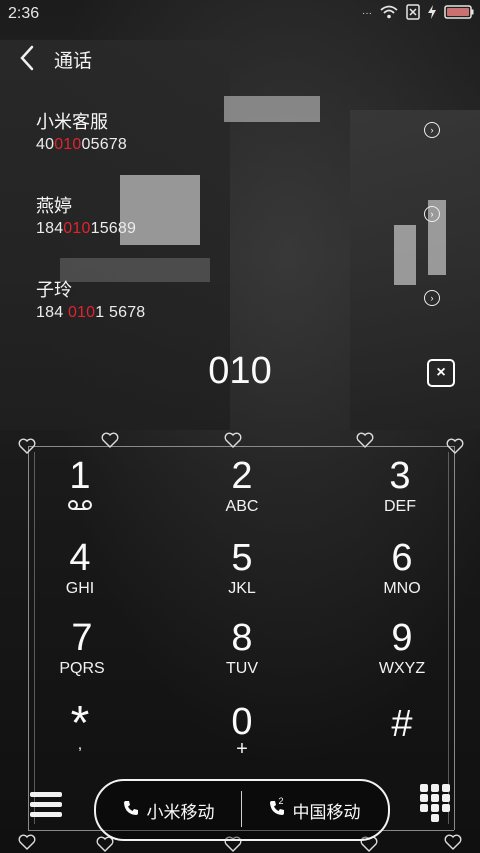  What do you see at coordinates (24, 13) in the screenshot?
I see `status-time: 2:36` at bounding box center [24, 13].